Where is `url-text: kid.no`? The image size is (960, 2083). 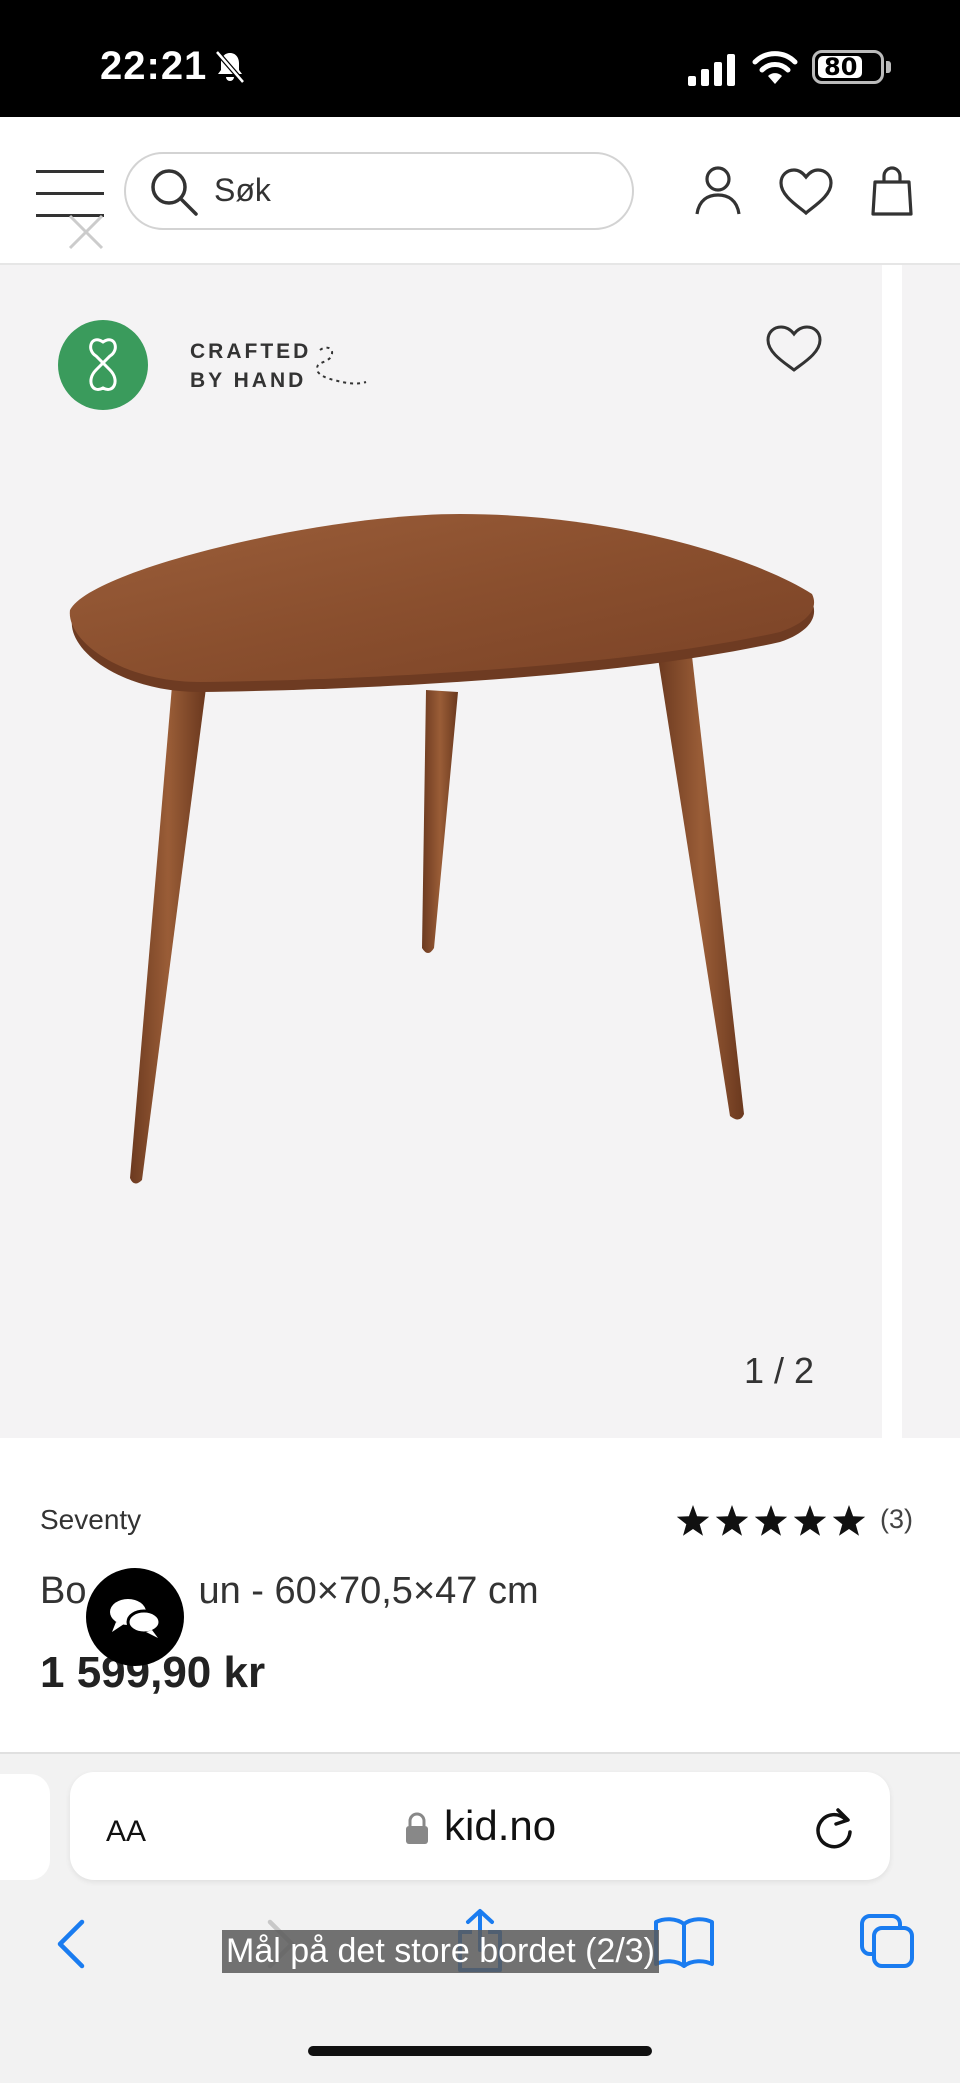 url-text: kid.no is located at coordinates (500, 1826).